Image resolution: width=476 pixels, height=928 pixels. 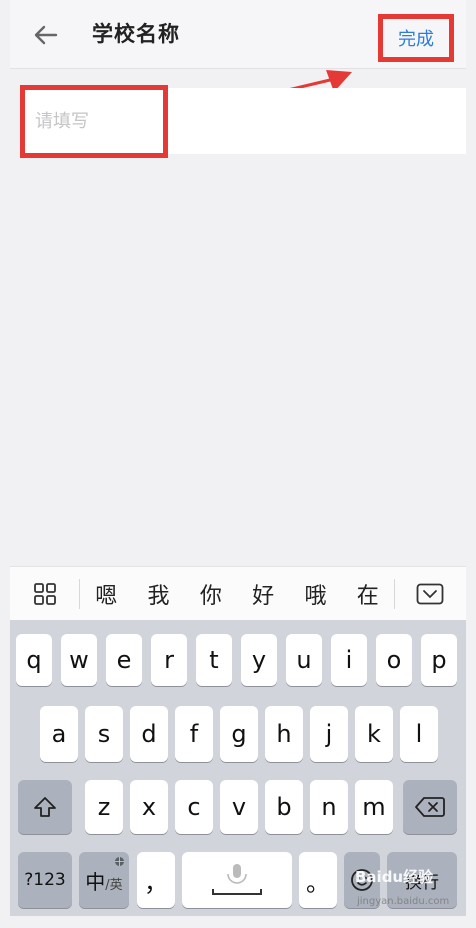 What do you see at coordinates (149, 734) in the screenshot?
I see `key-d: d` at bounding box center [149, 734].